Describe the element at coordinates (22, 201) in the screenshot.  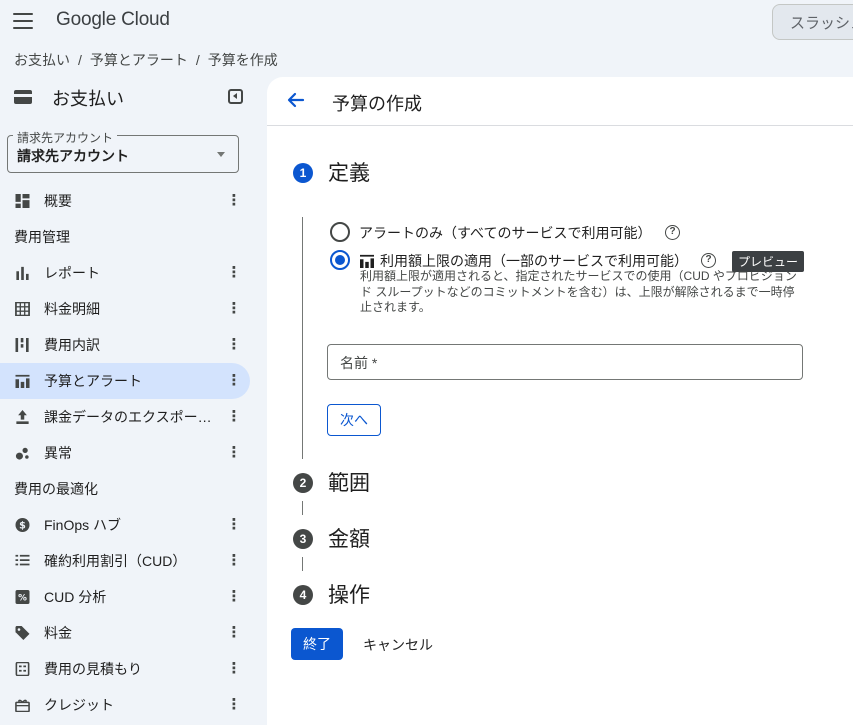
I see `dashboard-icon` at that location.